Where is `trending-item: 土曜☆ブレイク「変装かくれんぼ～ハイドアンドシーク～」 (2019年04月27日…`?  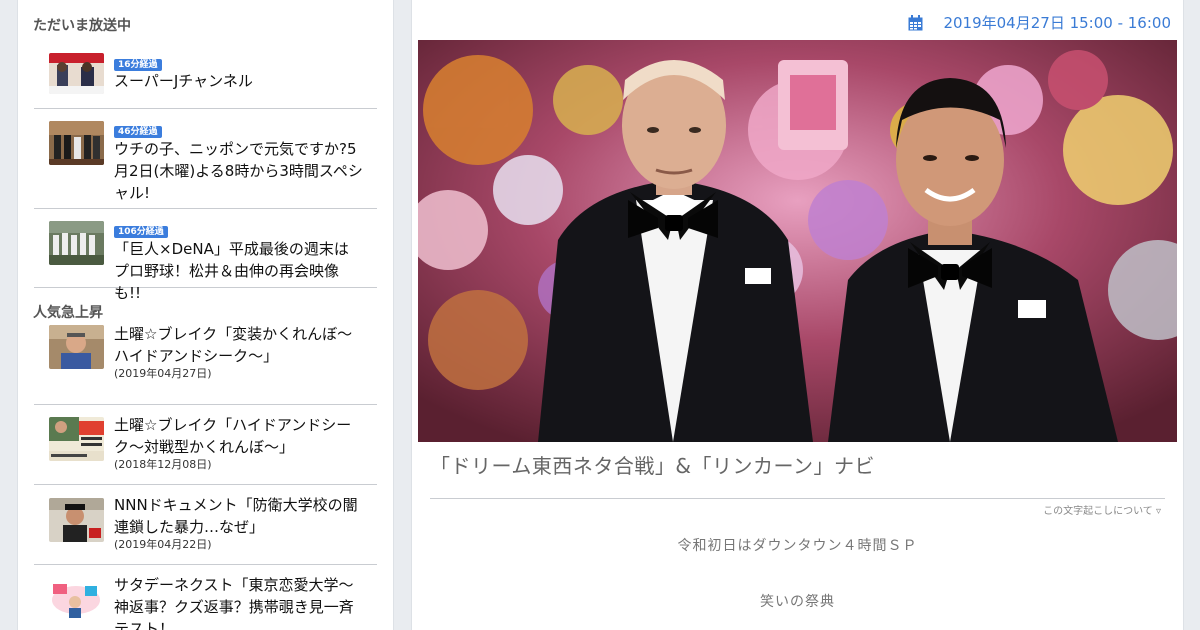 trending-item: 土曜☆ブレイク「変装かくれんぼ～ハイドアンドシーク～」 (2019年04月27日… is located at coordinates (205, 365).